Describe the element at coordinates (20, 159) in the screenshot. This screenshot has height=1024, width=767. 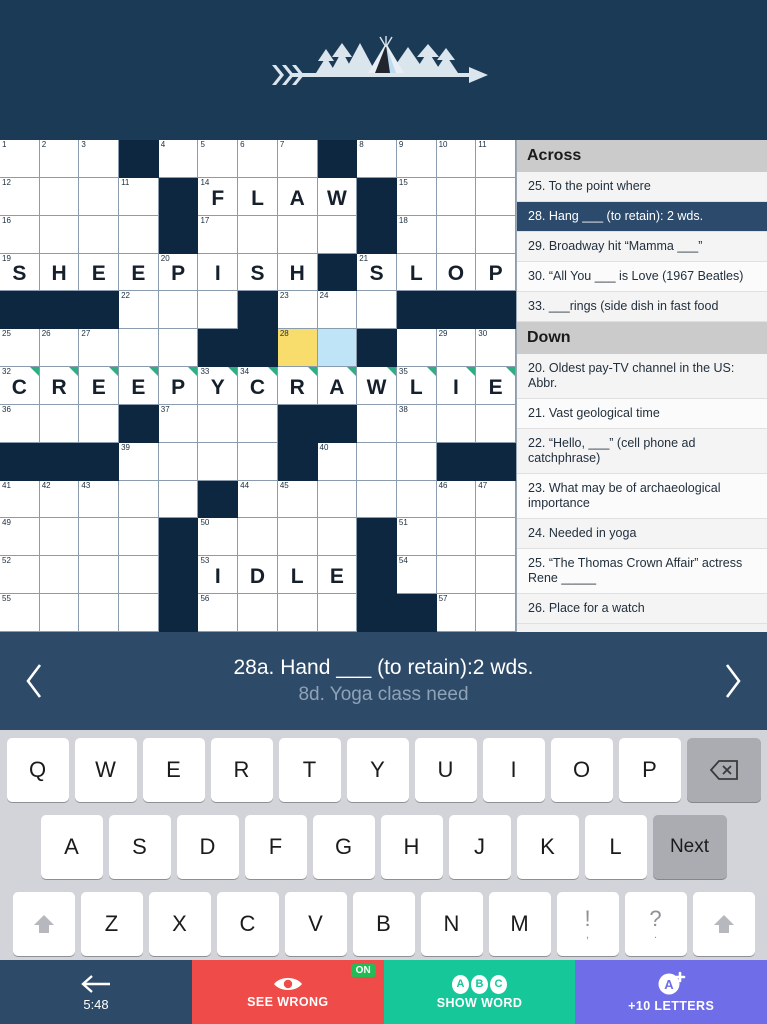
I see `grid-cell: 1` at that location.